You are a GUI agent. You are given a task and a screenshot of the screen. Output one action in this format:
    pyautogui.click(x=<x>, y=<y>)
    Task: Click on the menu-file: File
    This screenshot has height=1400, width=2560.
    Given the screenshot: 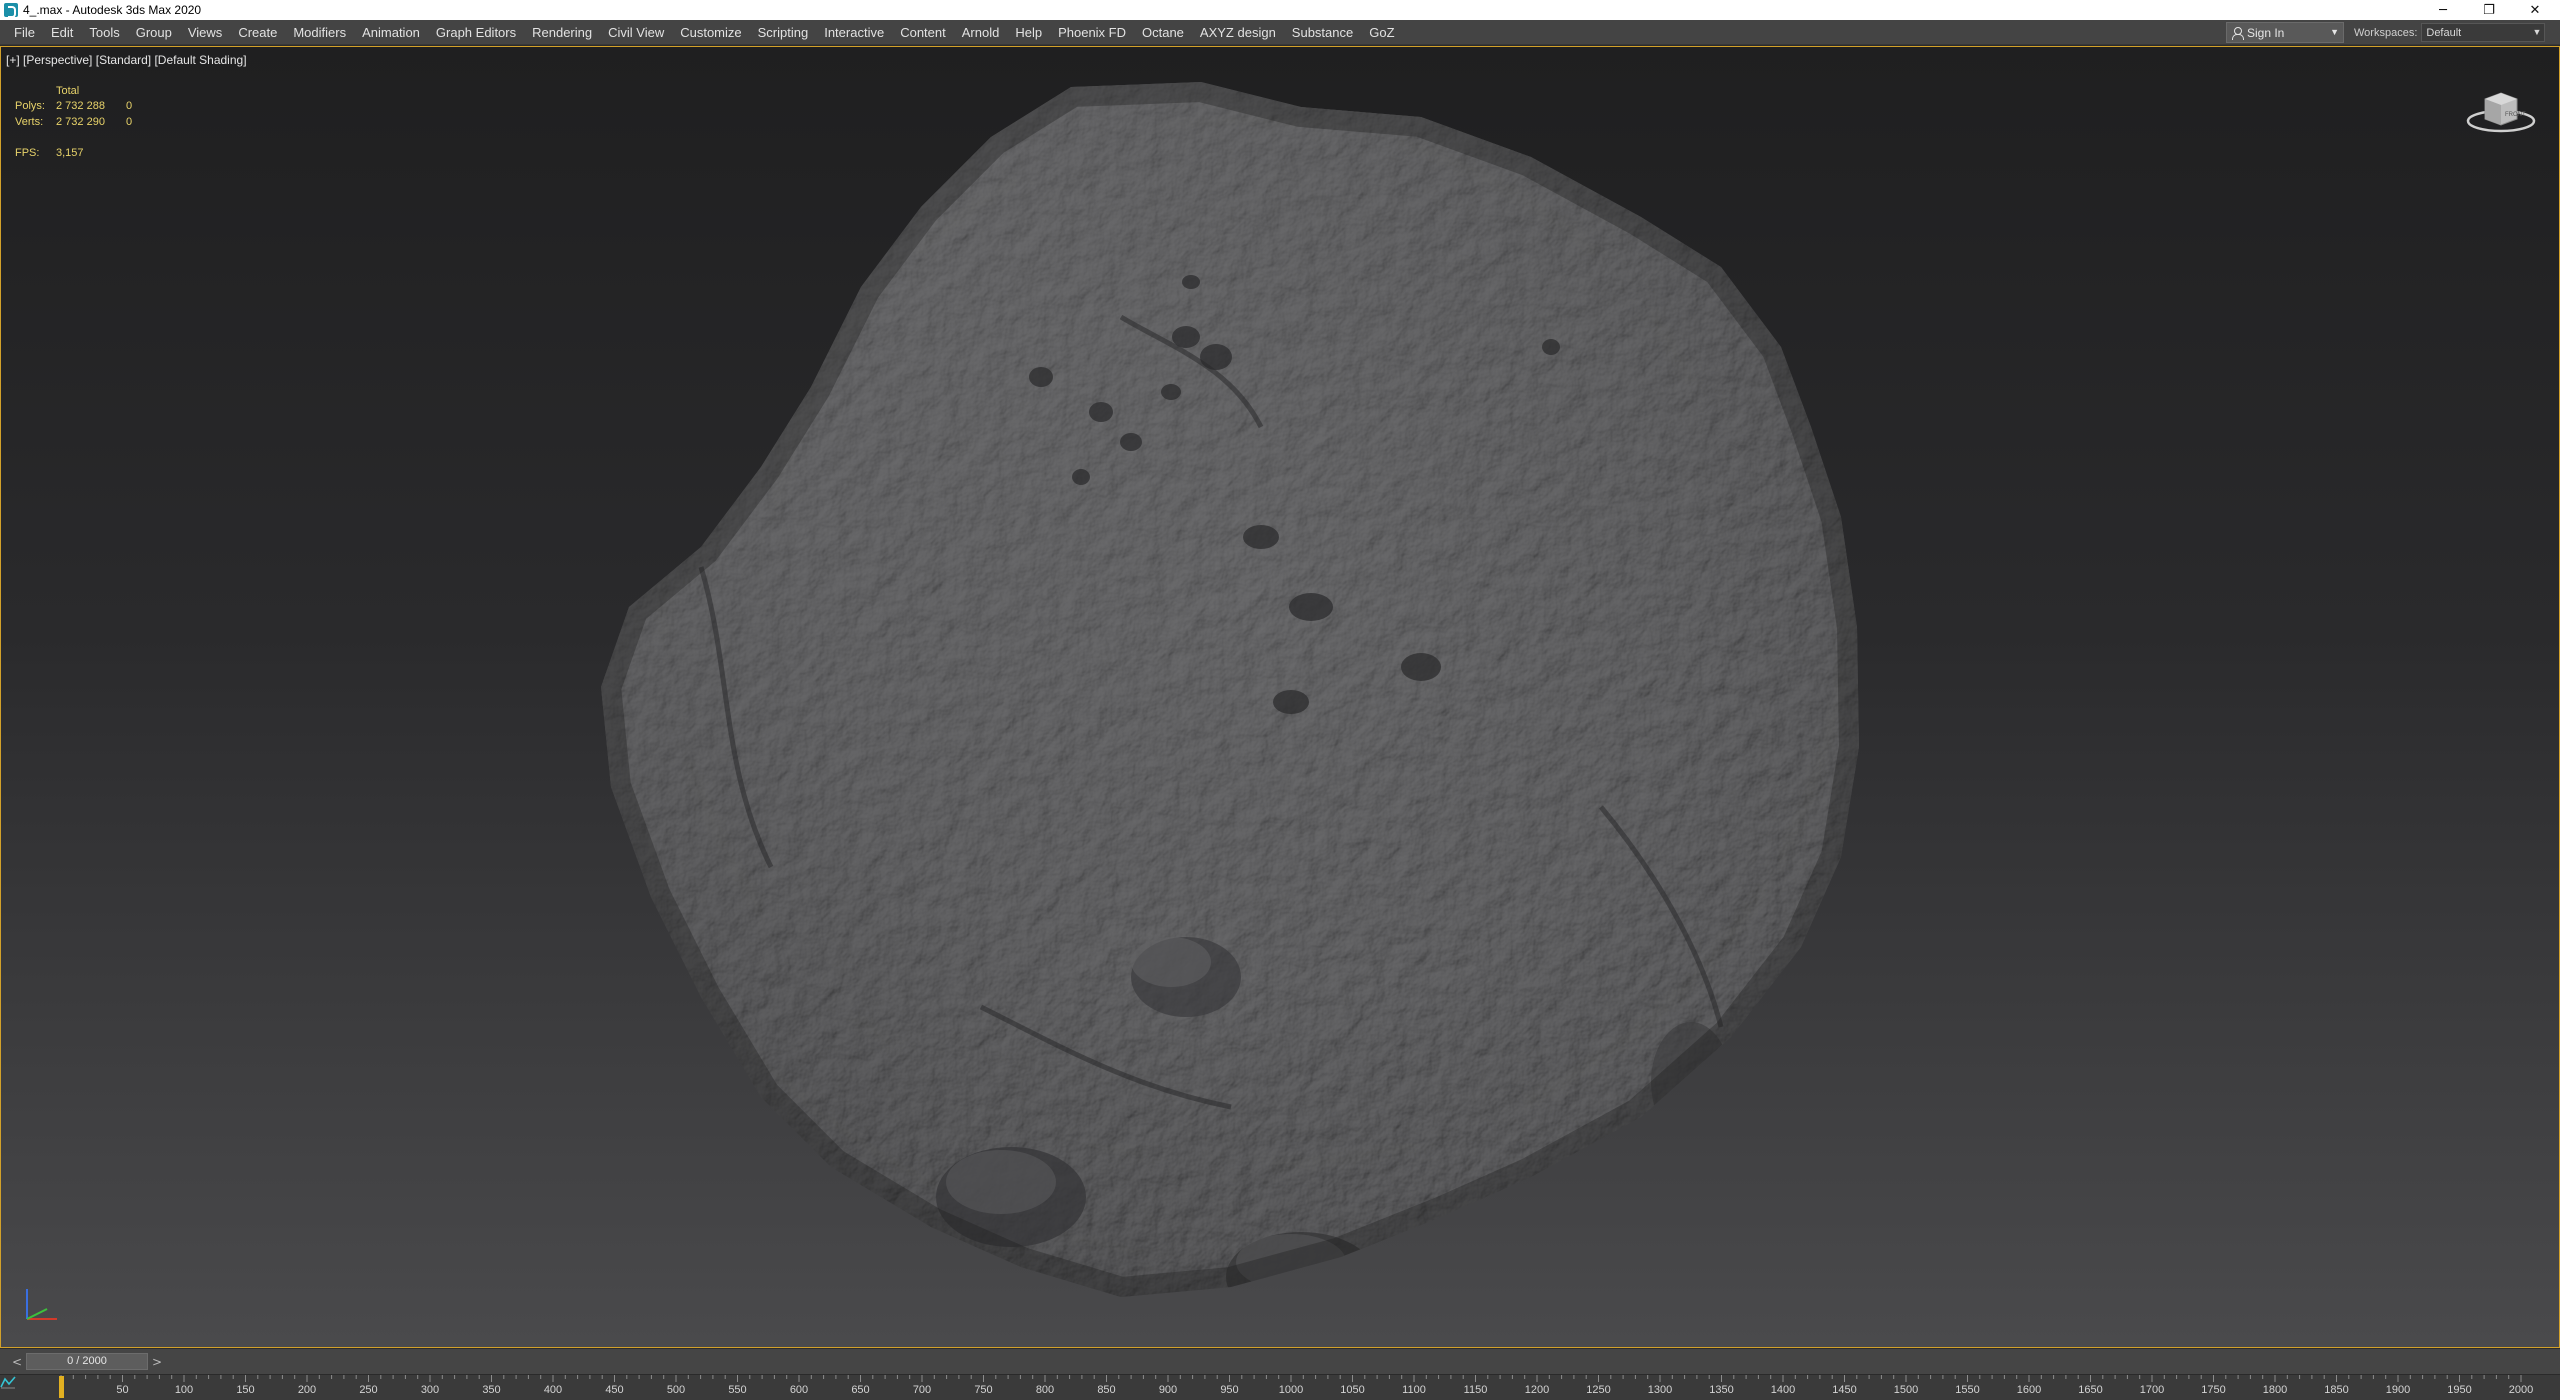 What is the action you would take?
    pyautogui.click(x=24, y=32)
    